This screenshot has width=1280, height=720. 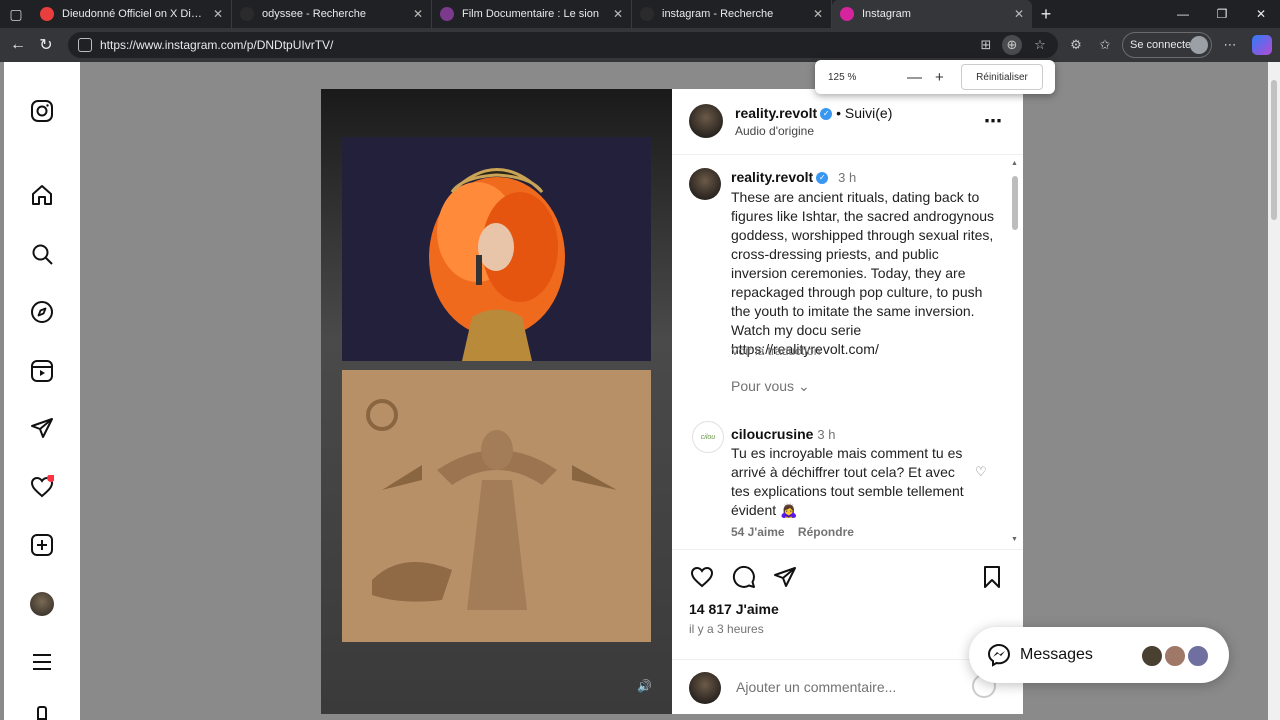 What do you see at coordinates (1105, 45) in the screenshot?
I see `favorites-icon: ✩` at bounding box center [1105, 45].